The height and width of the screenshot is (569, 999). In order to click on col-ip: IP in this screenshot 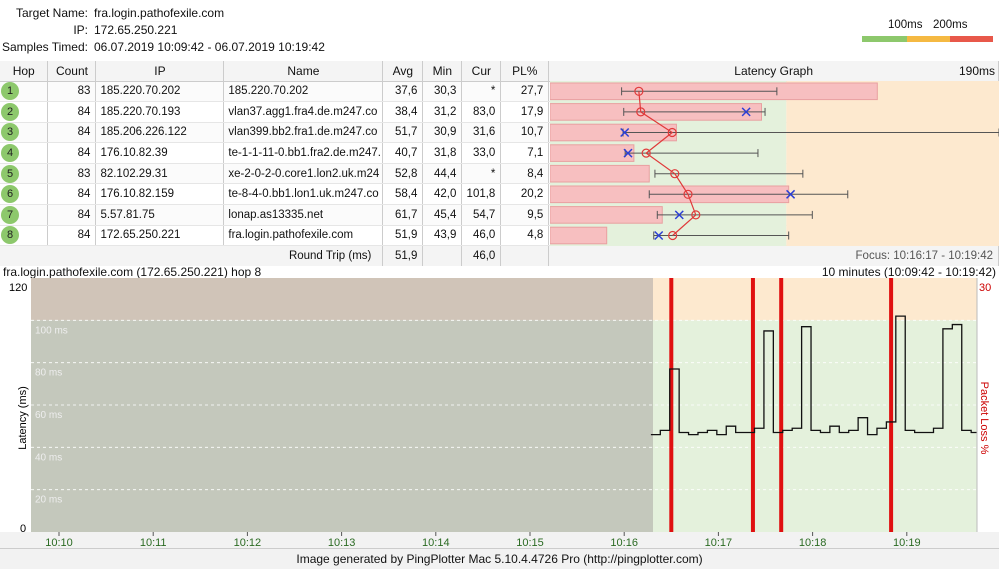, I will do `click(160, 71)`.